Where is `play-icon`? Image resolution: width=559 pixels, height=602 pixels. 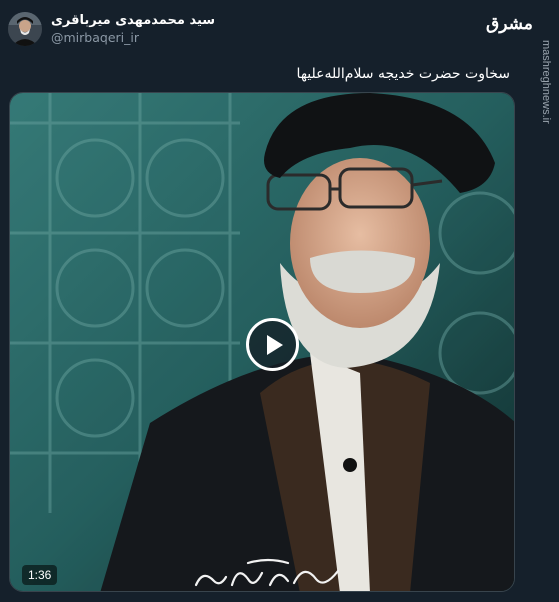 play-icon is located at coordinates (274, 344).